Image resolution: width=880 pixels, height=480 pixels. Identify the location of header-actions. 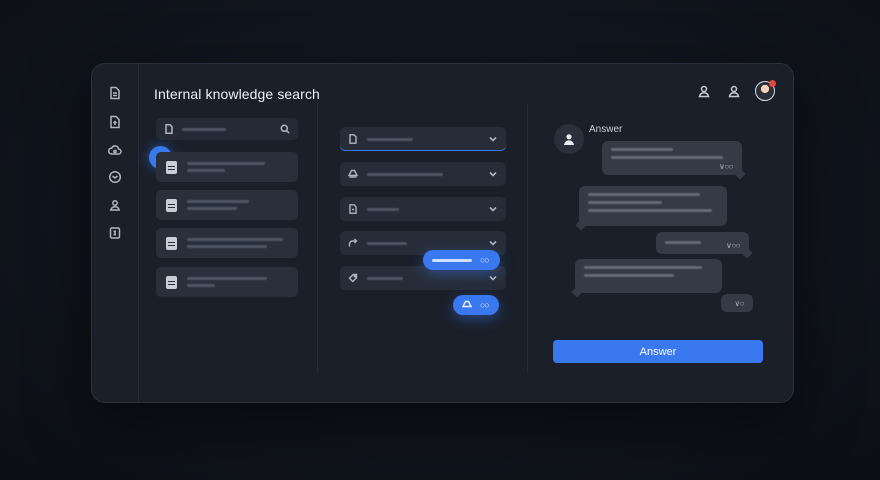
(735, 90).